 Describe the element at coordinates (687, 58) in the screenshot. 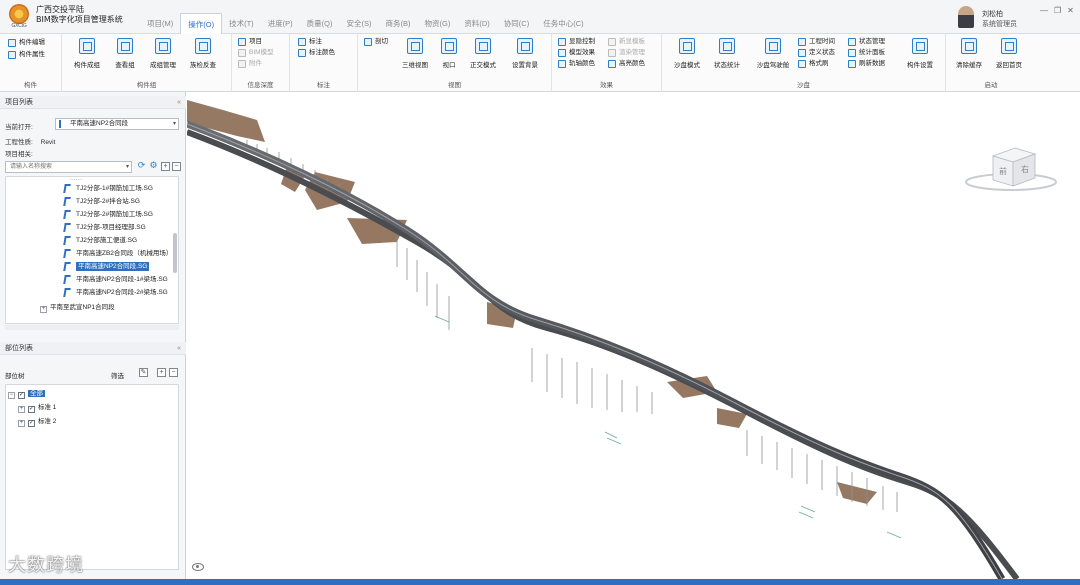

I see `sandbox-mode-button: 沙盘模式` at that location.